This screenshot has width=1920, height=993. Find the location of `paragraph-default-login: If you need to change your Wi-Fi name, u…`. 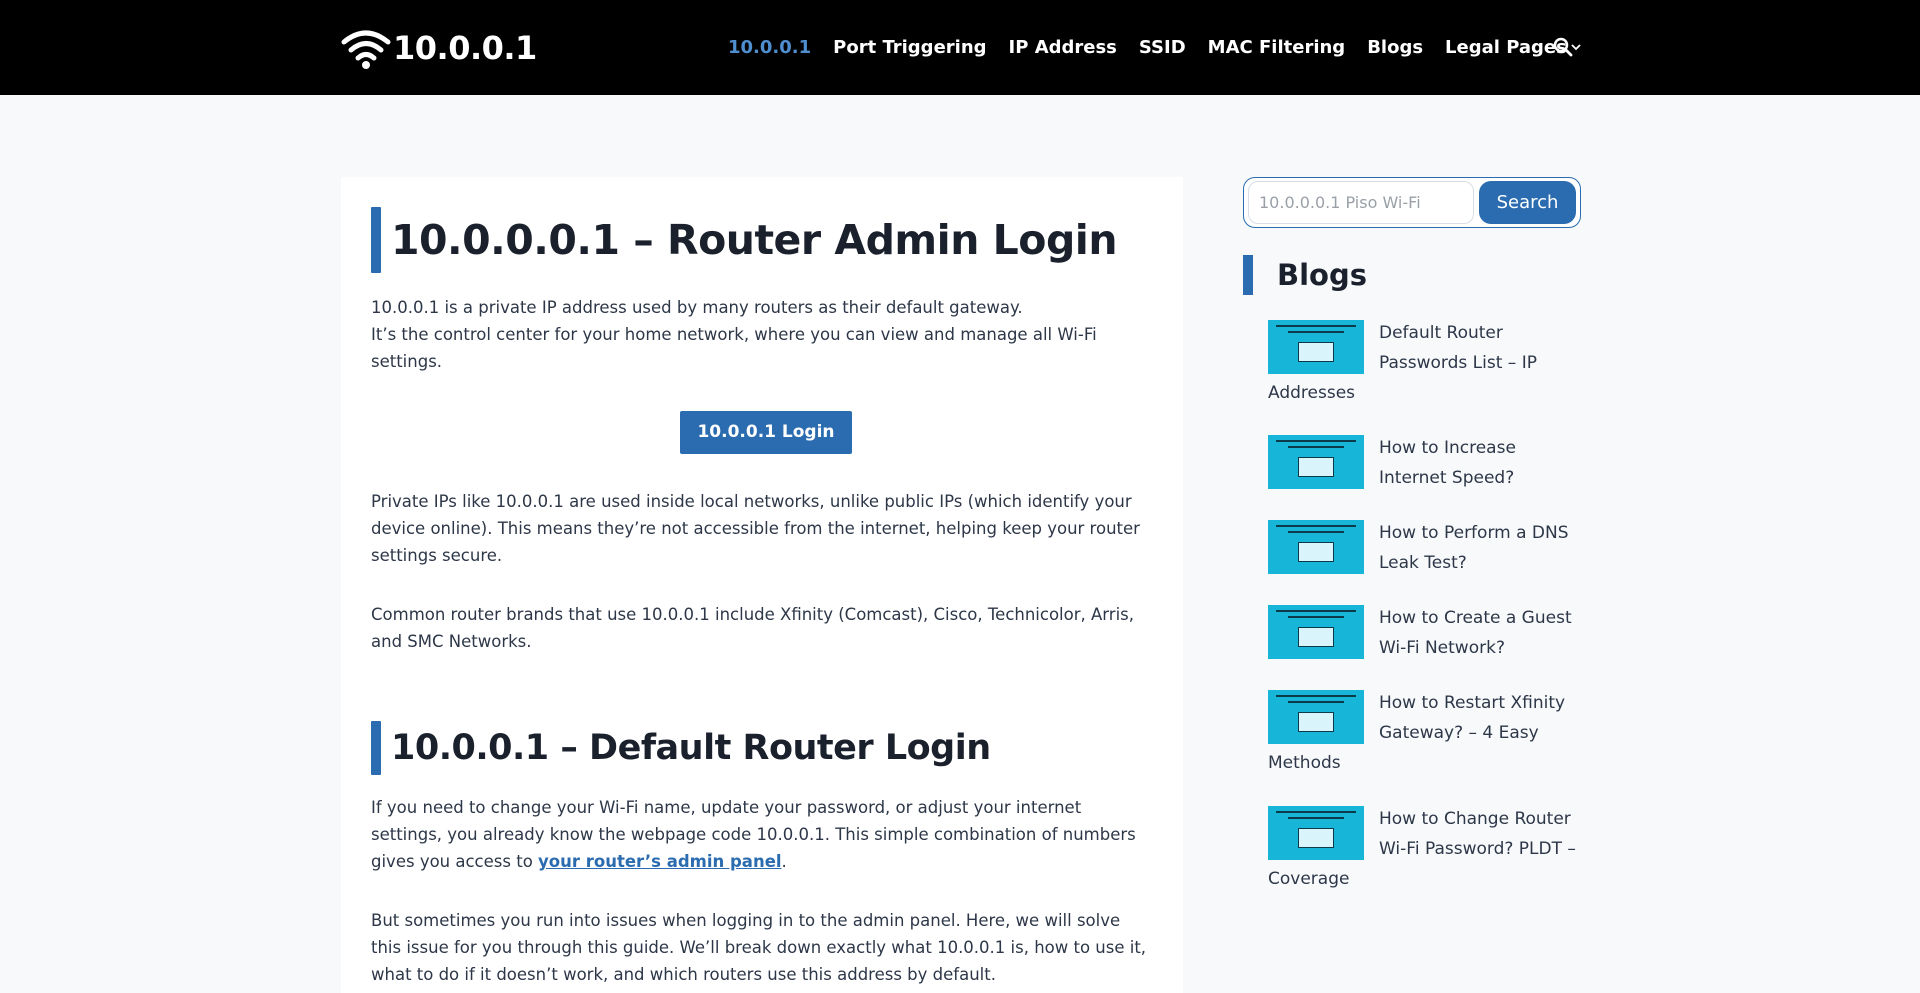

paragraph-default-login: If you need to change your Wi-Fi name, u… is located at coordinates (761, 834).